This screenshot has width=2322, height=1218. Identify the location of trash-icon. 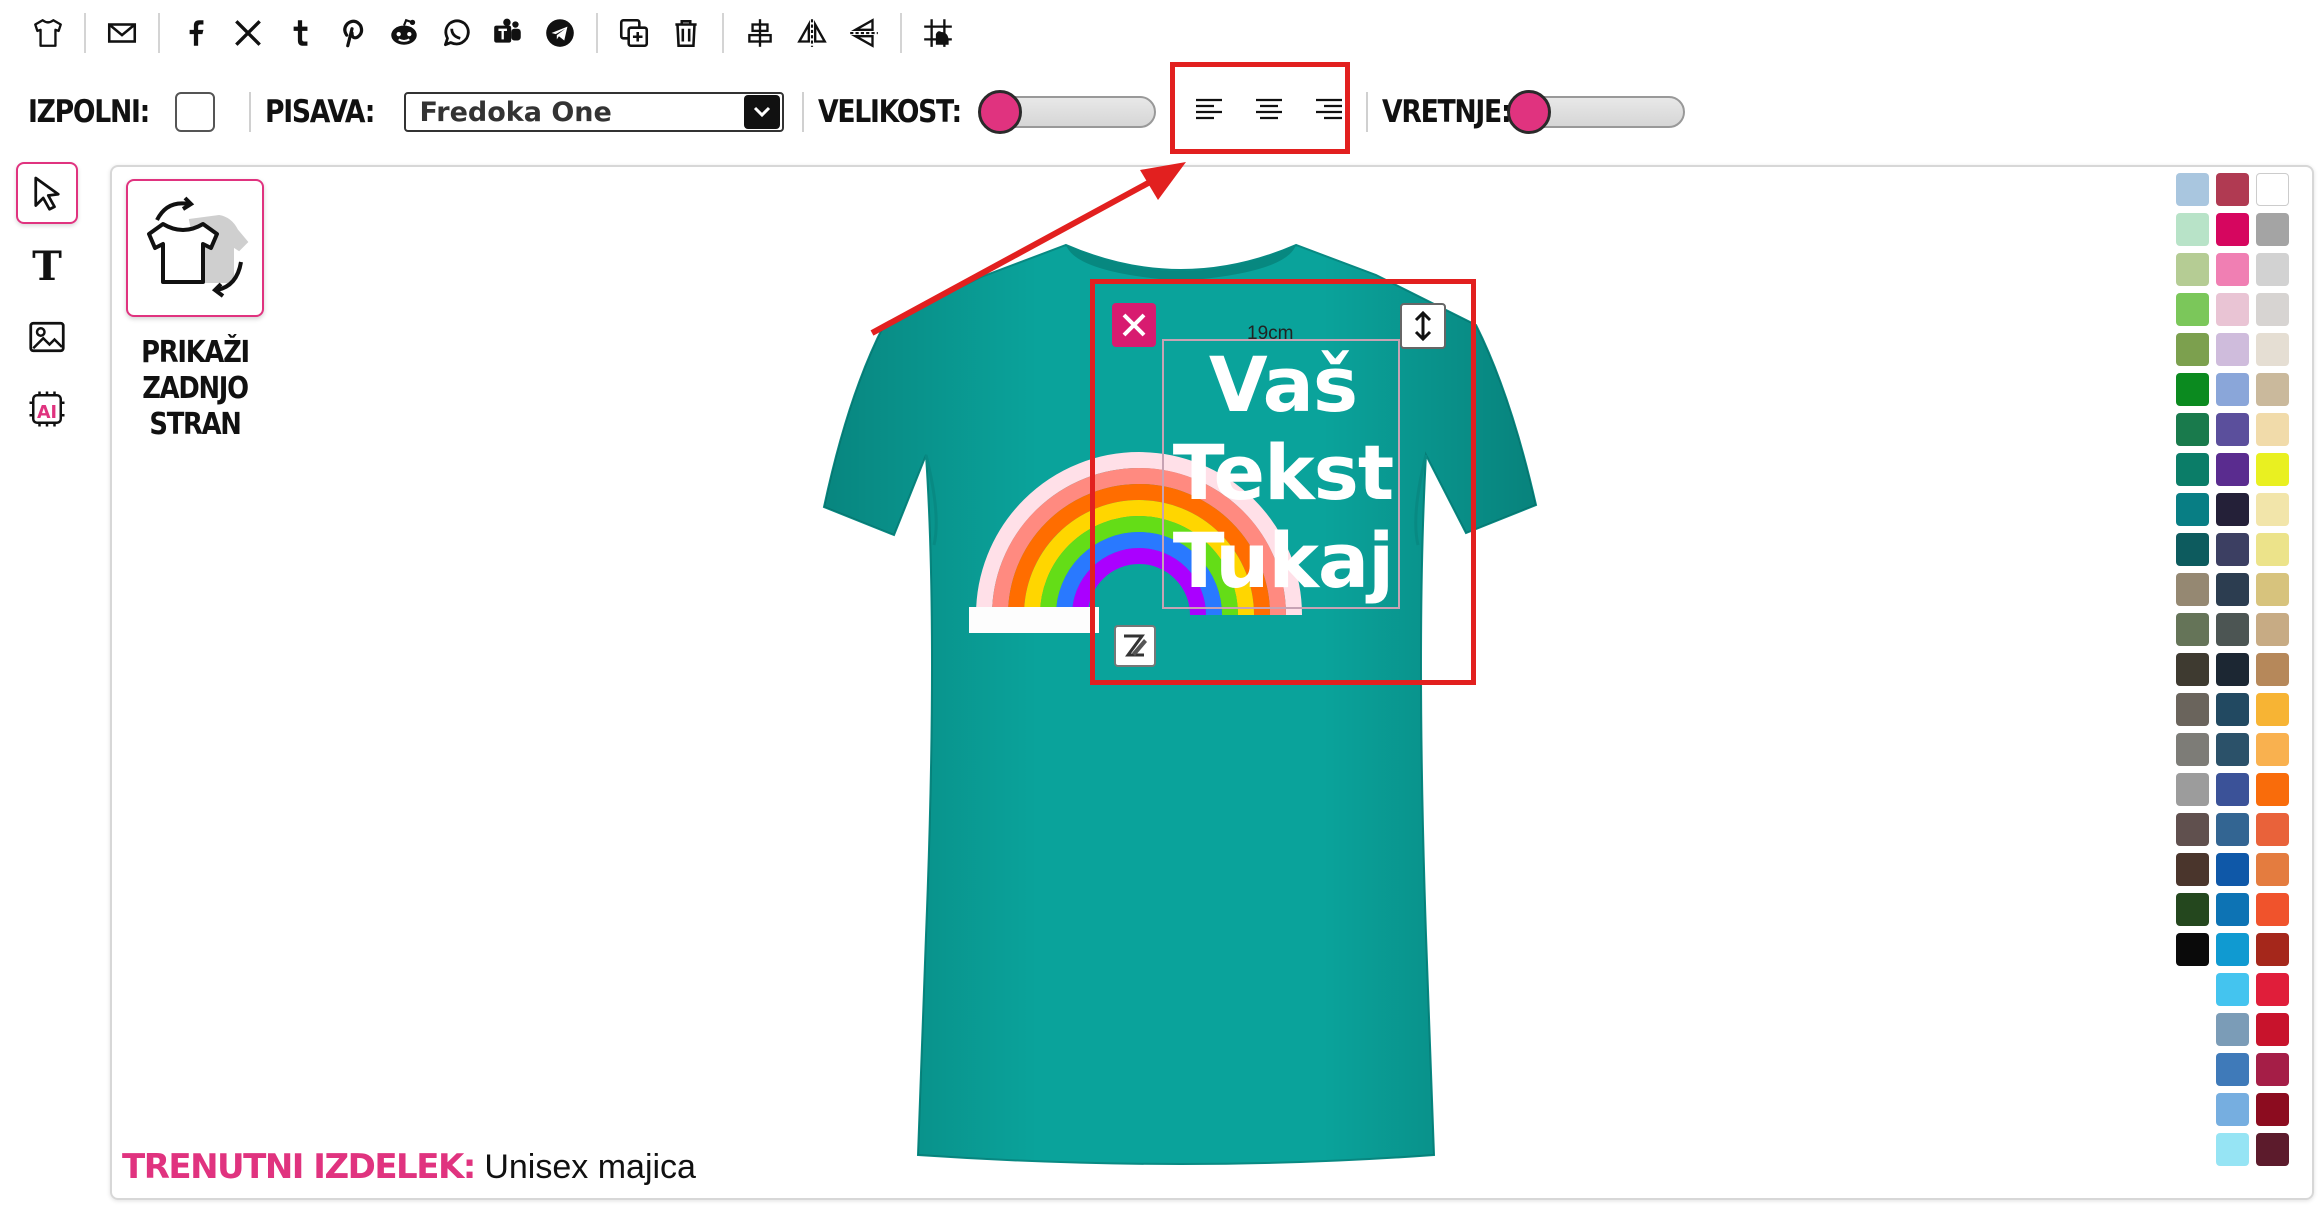
(686, 33).